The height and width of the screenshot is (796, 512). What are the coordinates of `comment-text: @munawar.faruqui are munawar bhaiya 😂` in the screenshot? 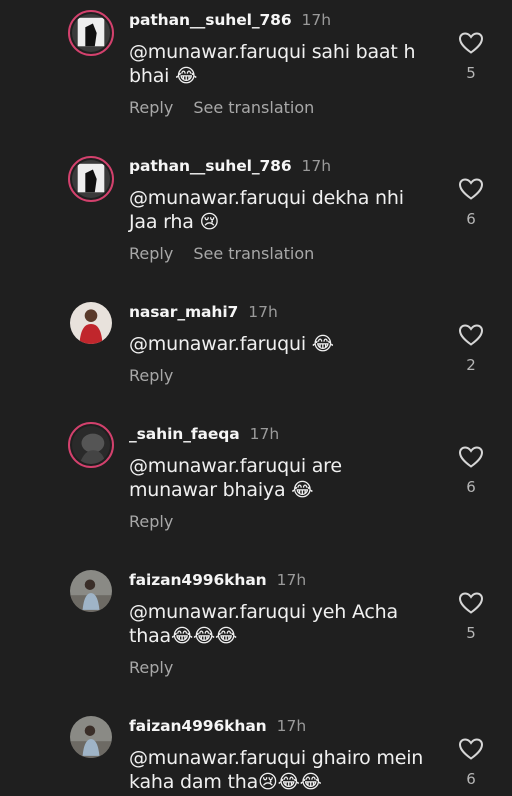 It's located at (235, 478).